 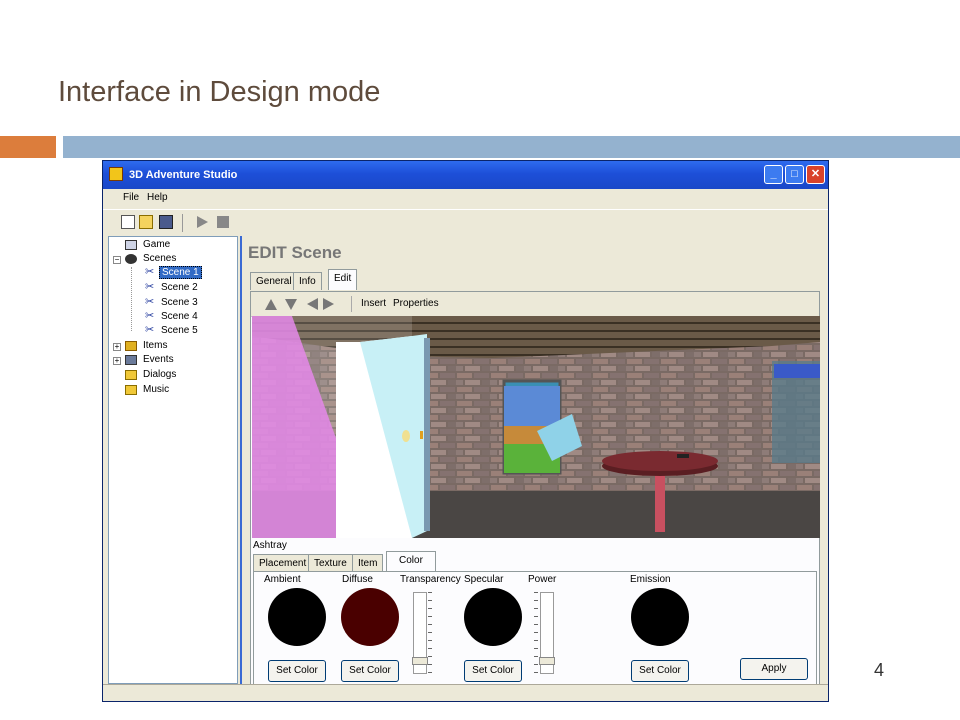 What do you see at coordinates (420, 633) in the screenshot?
I see `transparency-slider` at bounding box center [420, 633].